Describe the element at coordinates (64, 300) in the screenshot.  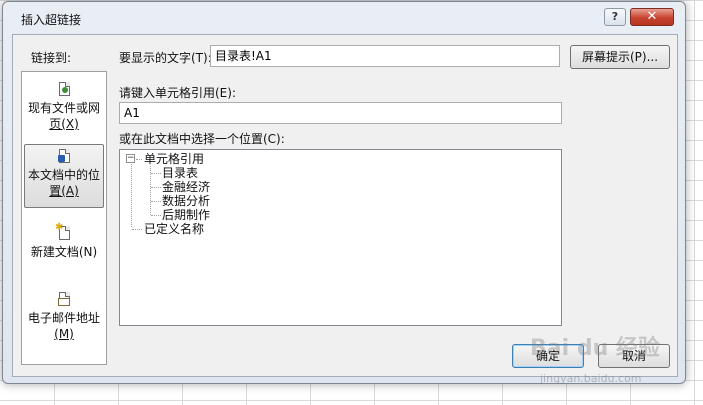
I see `email-icon` at that location.